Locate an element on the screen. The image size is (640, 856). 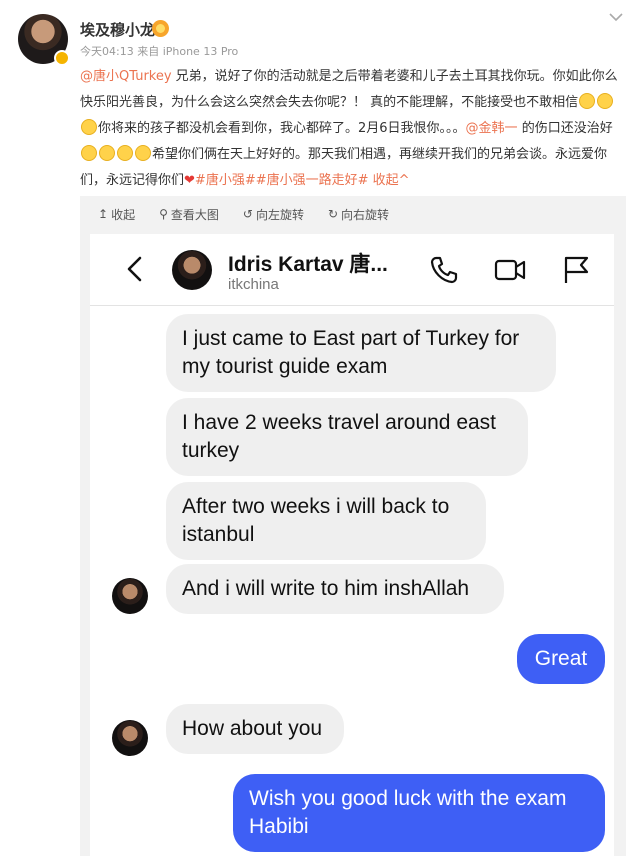
contact-avatar is located at coordinates (192, 270).